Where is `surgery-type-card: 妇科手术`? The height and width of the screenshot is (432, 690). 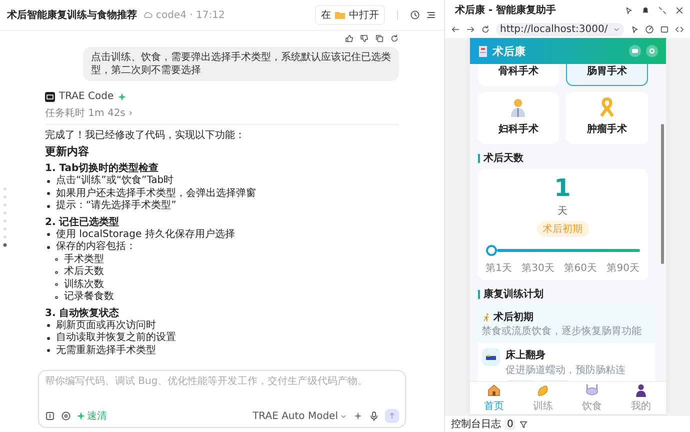
surgery-type-card: 妇科手术 is located at coordinates (518, 118).